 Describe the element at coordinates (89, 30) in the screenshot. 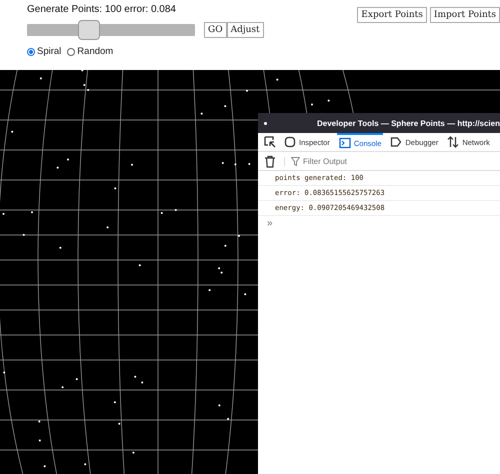

I see `slider-thumb` at that location.